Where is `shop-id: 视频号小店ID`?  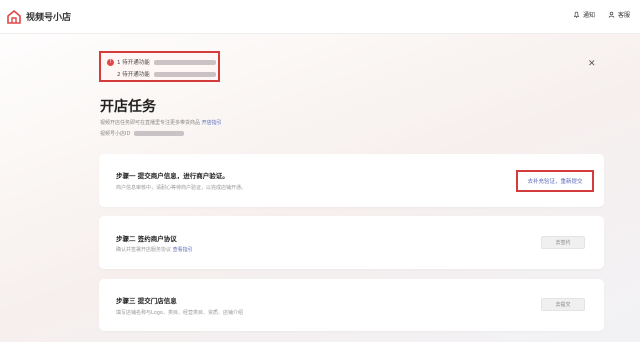
shop-id: 视频号小店ID is located at coordinates (142, 133).